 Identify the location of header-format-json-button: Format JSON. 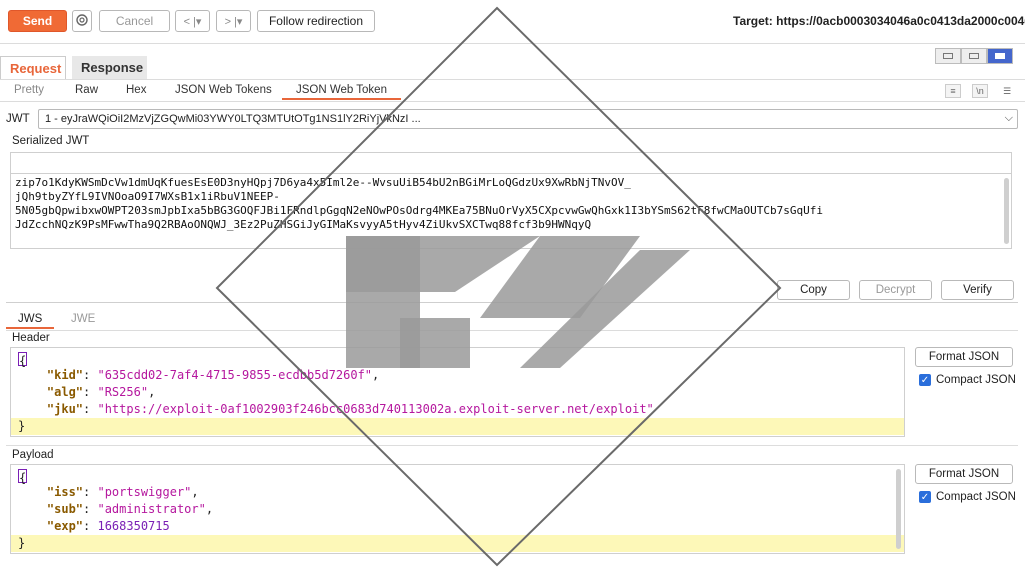
(964, 357).